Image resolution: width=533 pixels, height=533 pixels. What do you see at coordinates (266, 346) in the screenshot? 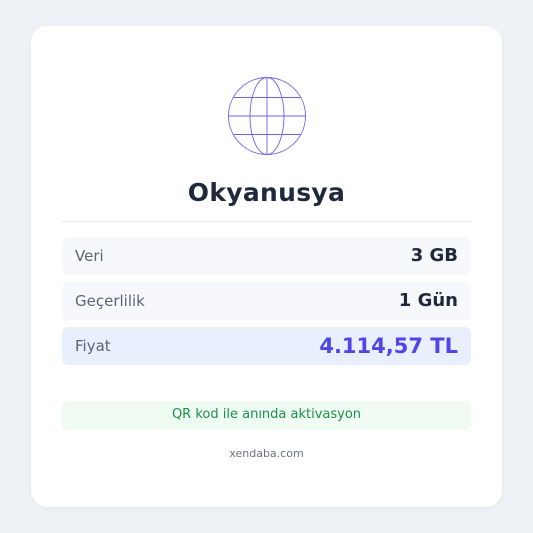
I see `price-row: Fiyat 4.114,57 TL` at bounding box center [266, 346].